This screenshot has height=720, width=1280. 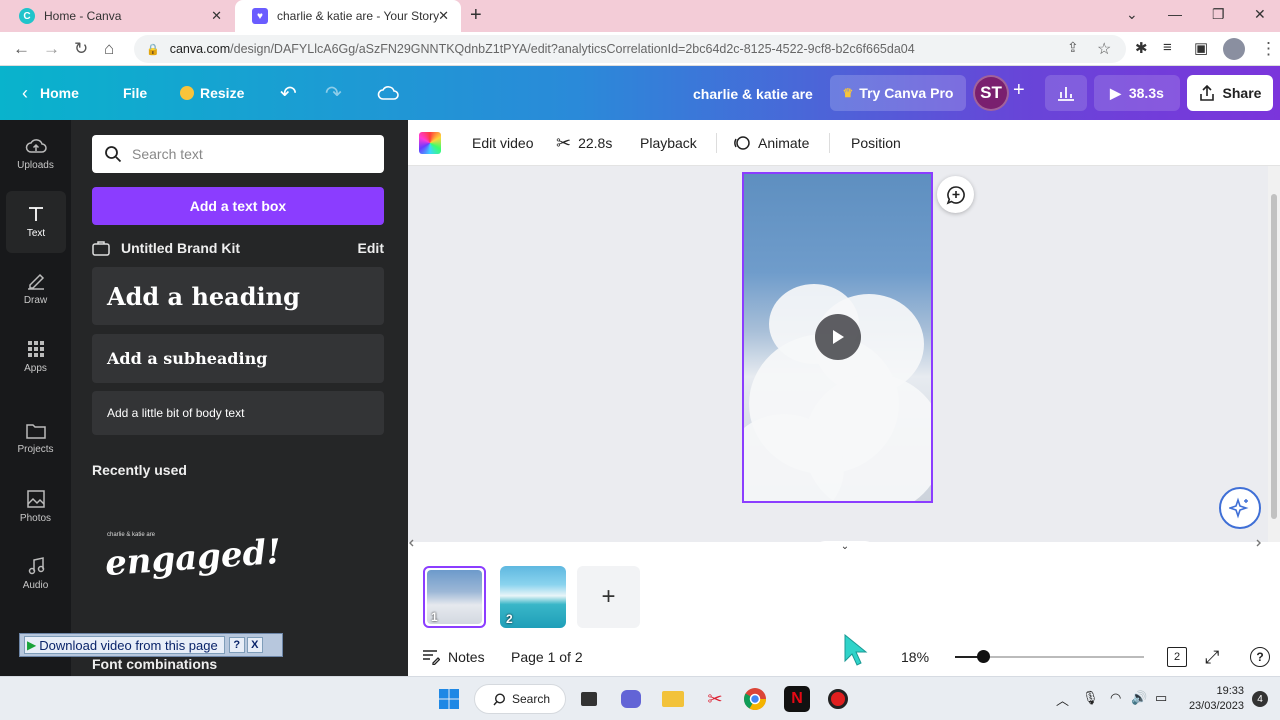 I want to click on share-button: Share, so click(x=1230, y=93).